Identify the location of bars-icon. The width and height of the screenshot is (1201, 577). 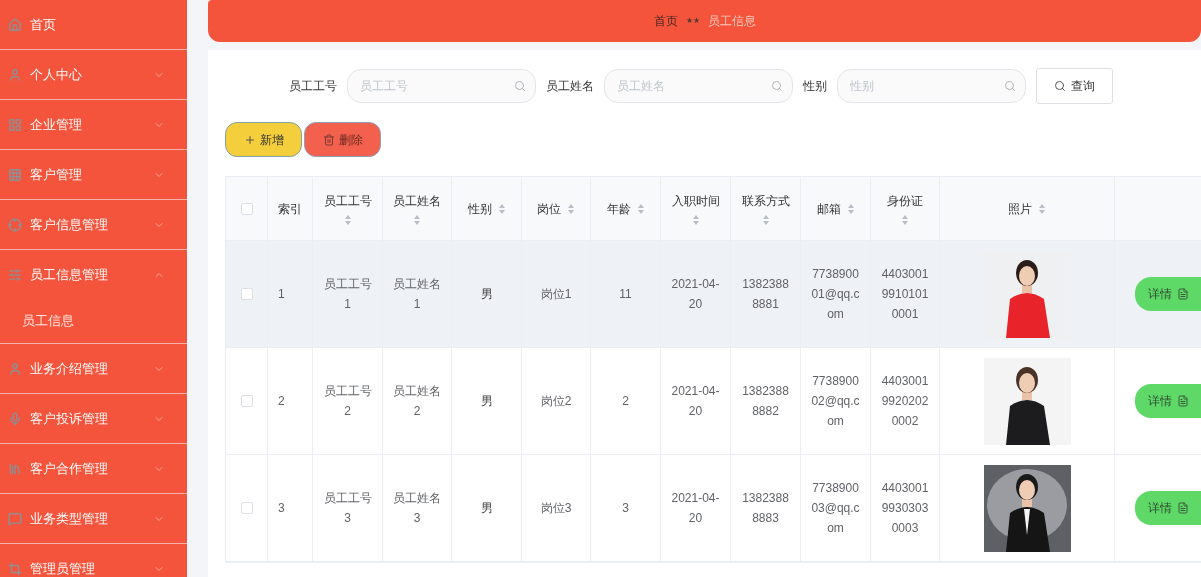
(15, 468).